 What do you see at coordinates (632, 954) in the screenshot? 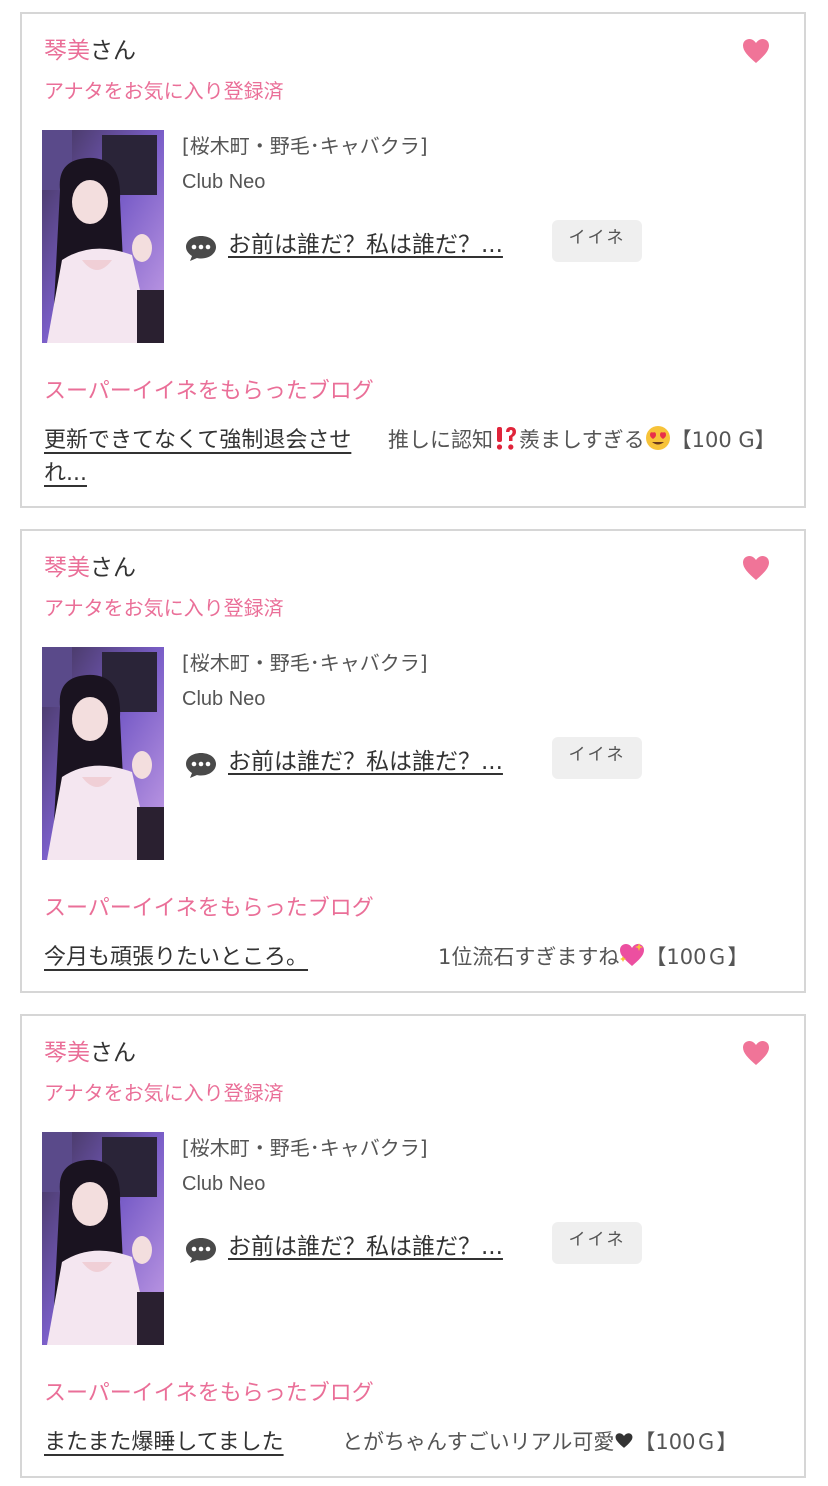
I see `sparkling-heart-icon` at bounding box center [632, 954].